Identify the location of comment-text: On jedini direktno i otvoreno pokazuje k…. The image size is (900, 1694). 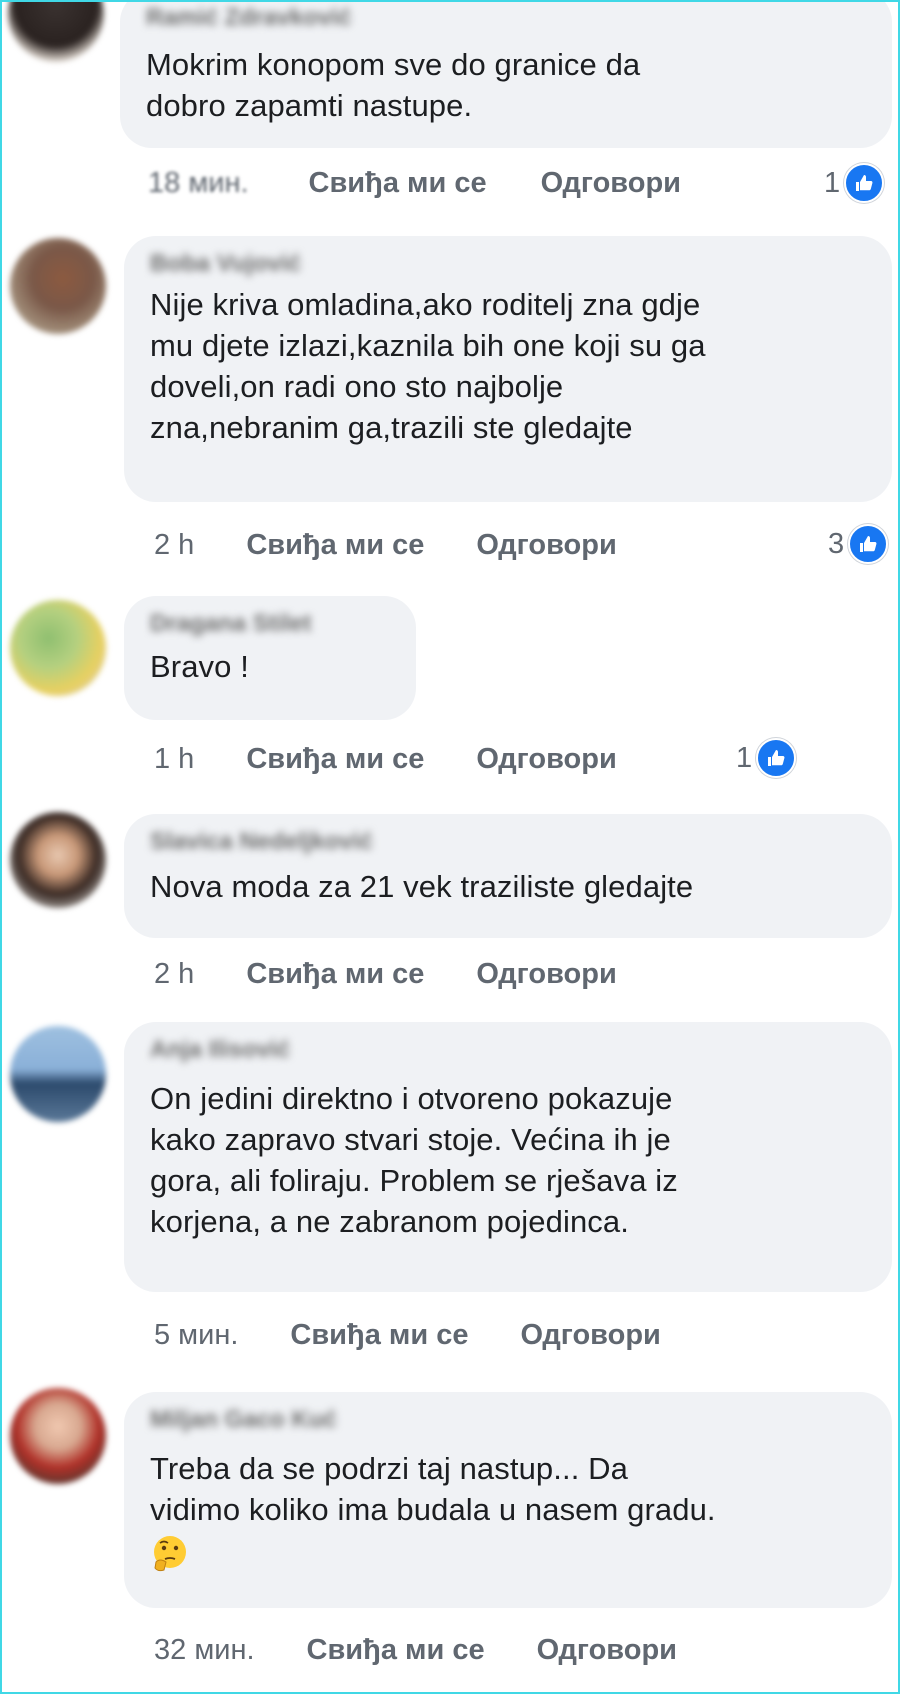
(414, 1160).